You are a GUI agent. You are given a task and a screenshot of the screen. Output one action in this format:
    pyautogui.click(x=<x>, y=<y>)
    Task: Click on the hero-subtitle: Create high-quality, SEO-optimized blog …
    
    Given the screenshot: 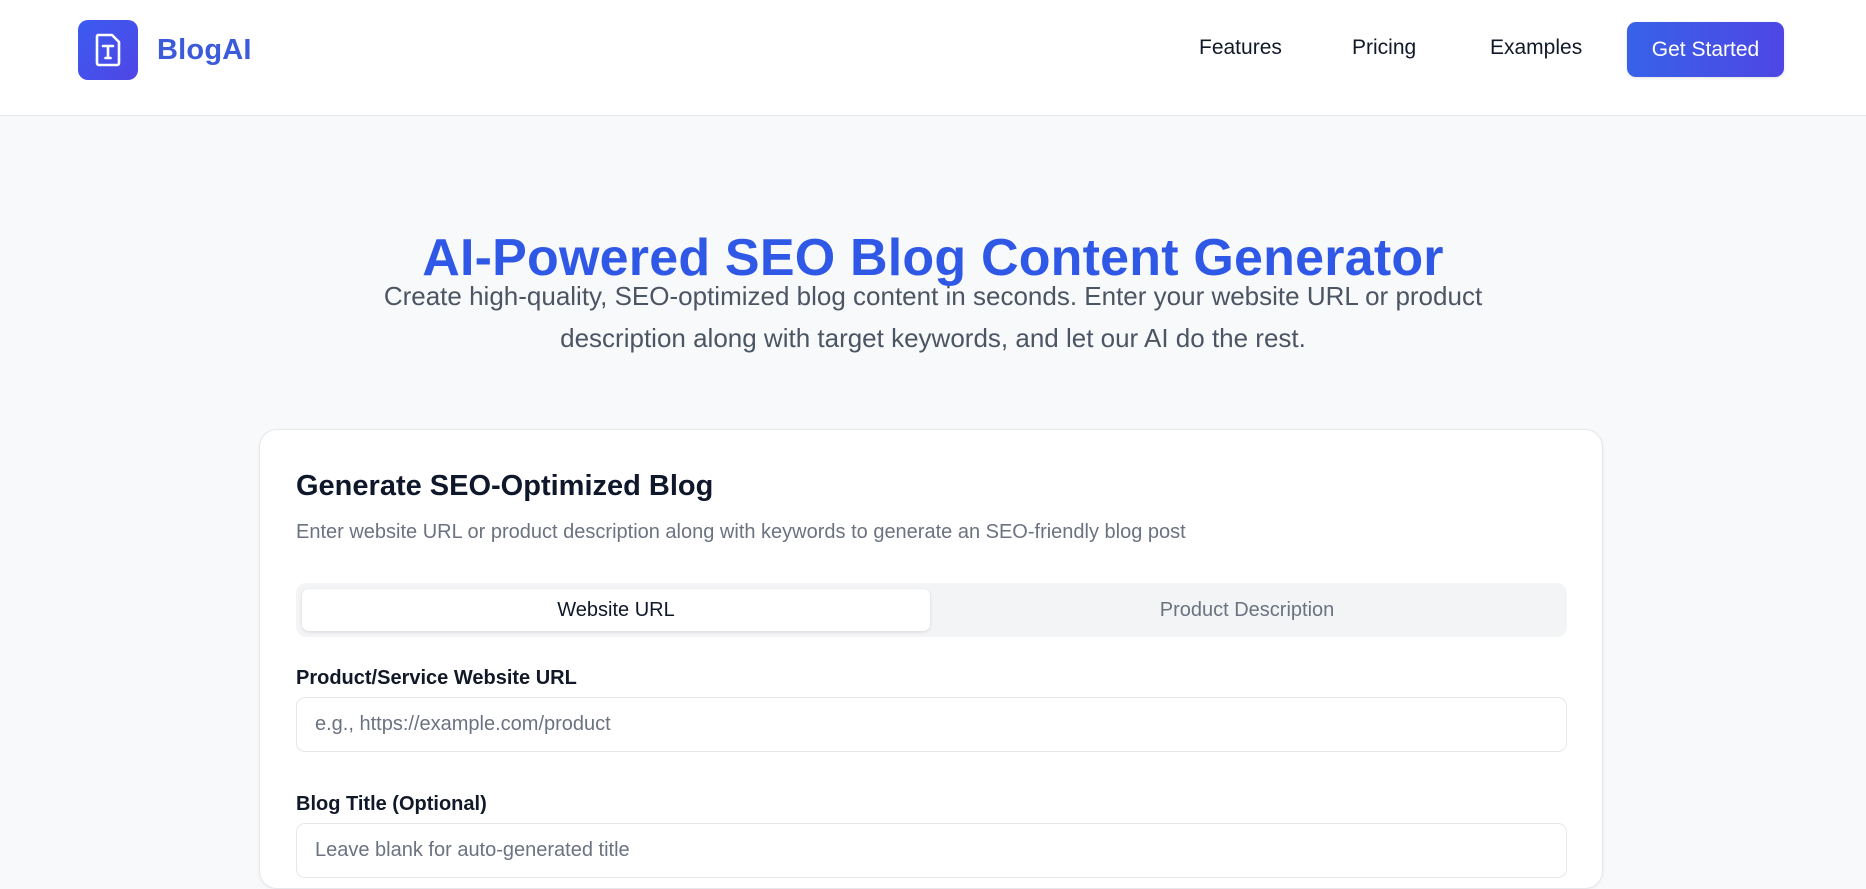 What is the action you would take?
    pyautogui.click(x=933, y=317)
    